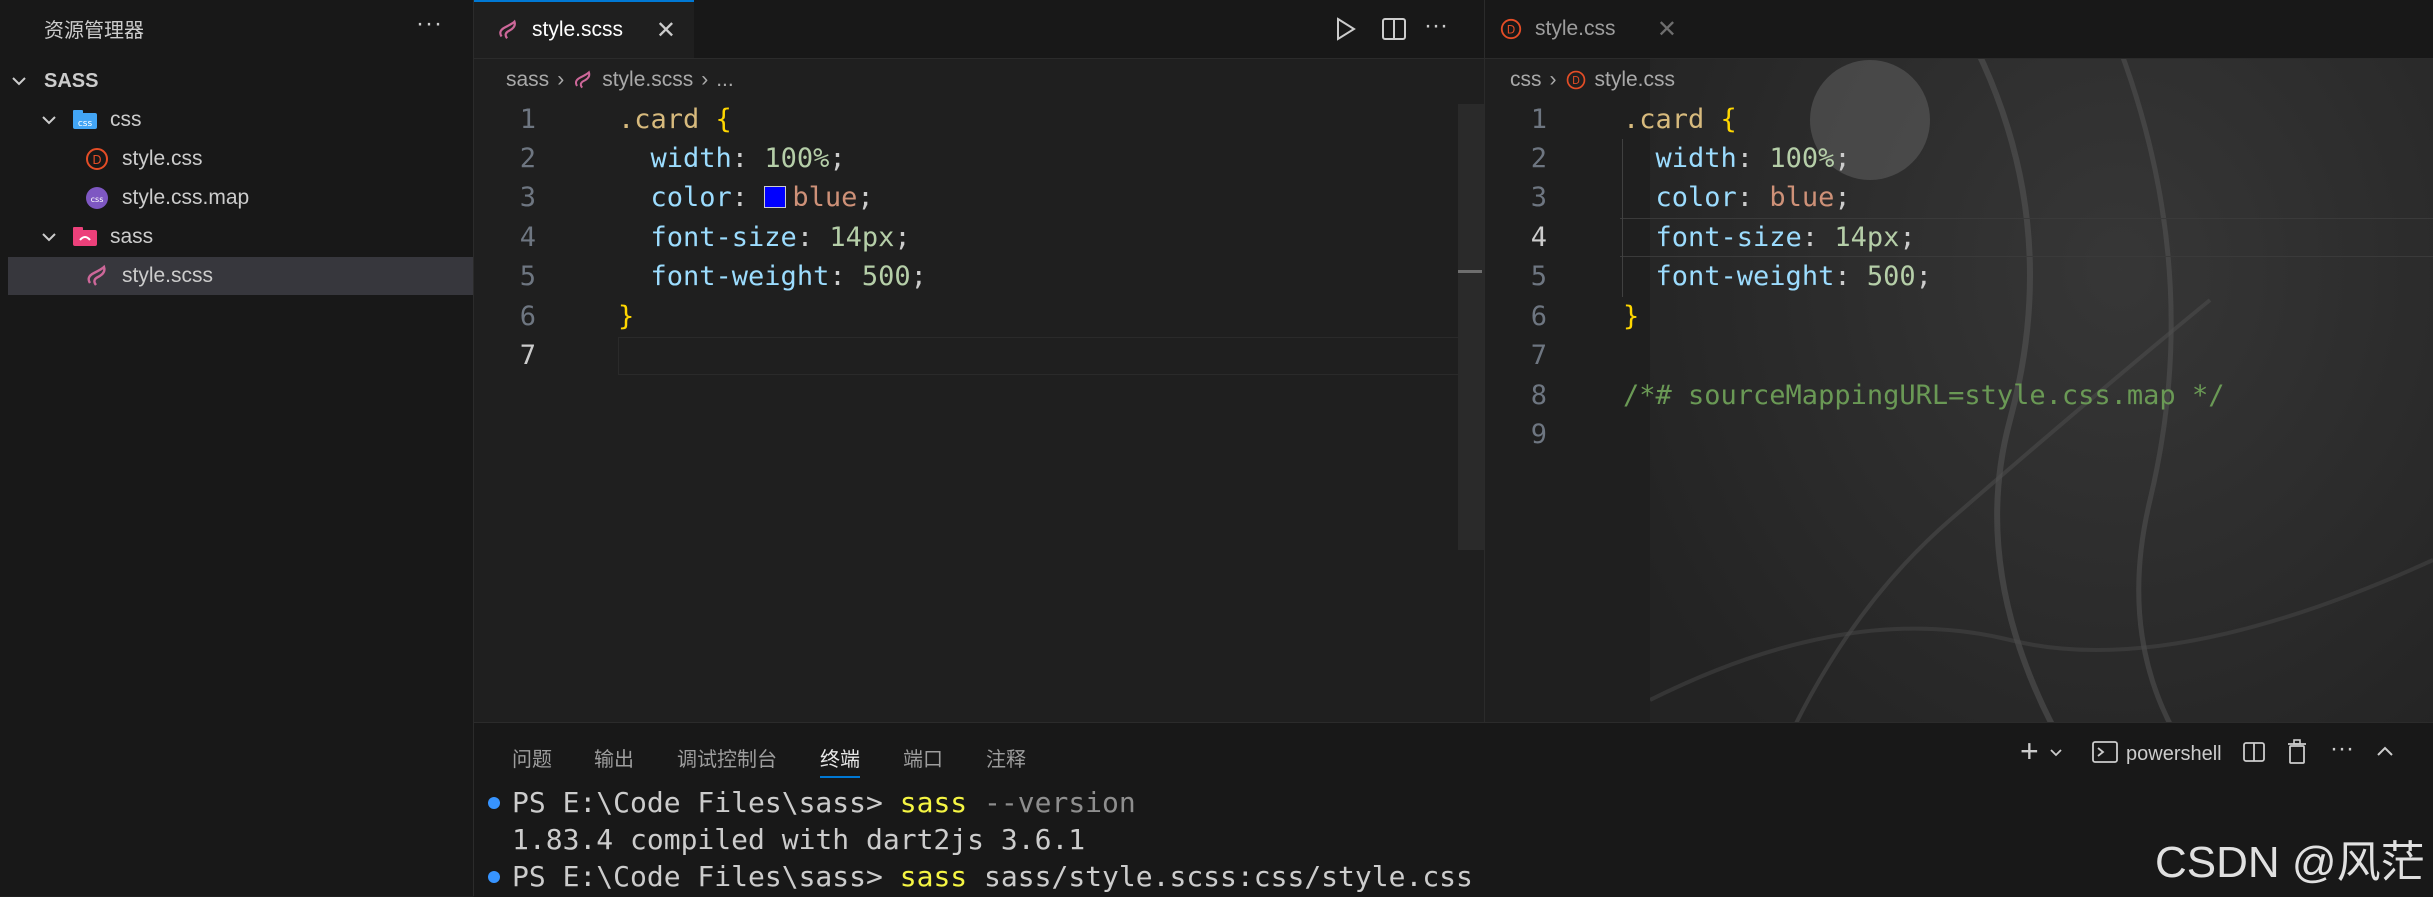 The width and height of the screenshot is (2433, 897). What do you see at coordinates (979, 29) in the screenshot?
I see `left-tab-bar: style.scss ✕ ···` at bounding box center [979, 29].